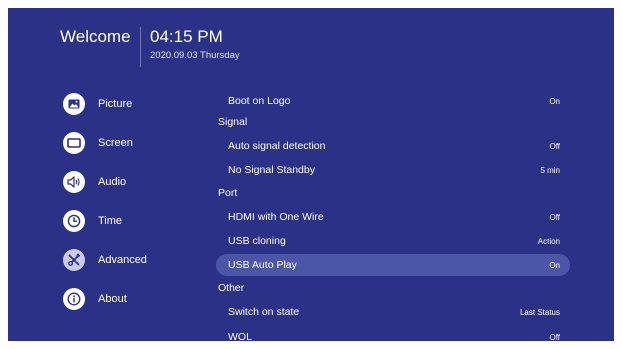 This screenshot has height=349, width=622. What do you see at coordinates (140, 47) in the screenshot?
I see `header-divider` at bounding box center [140, 47].